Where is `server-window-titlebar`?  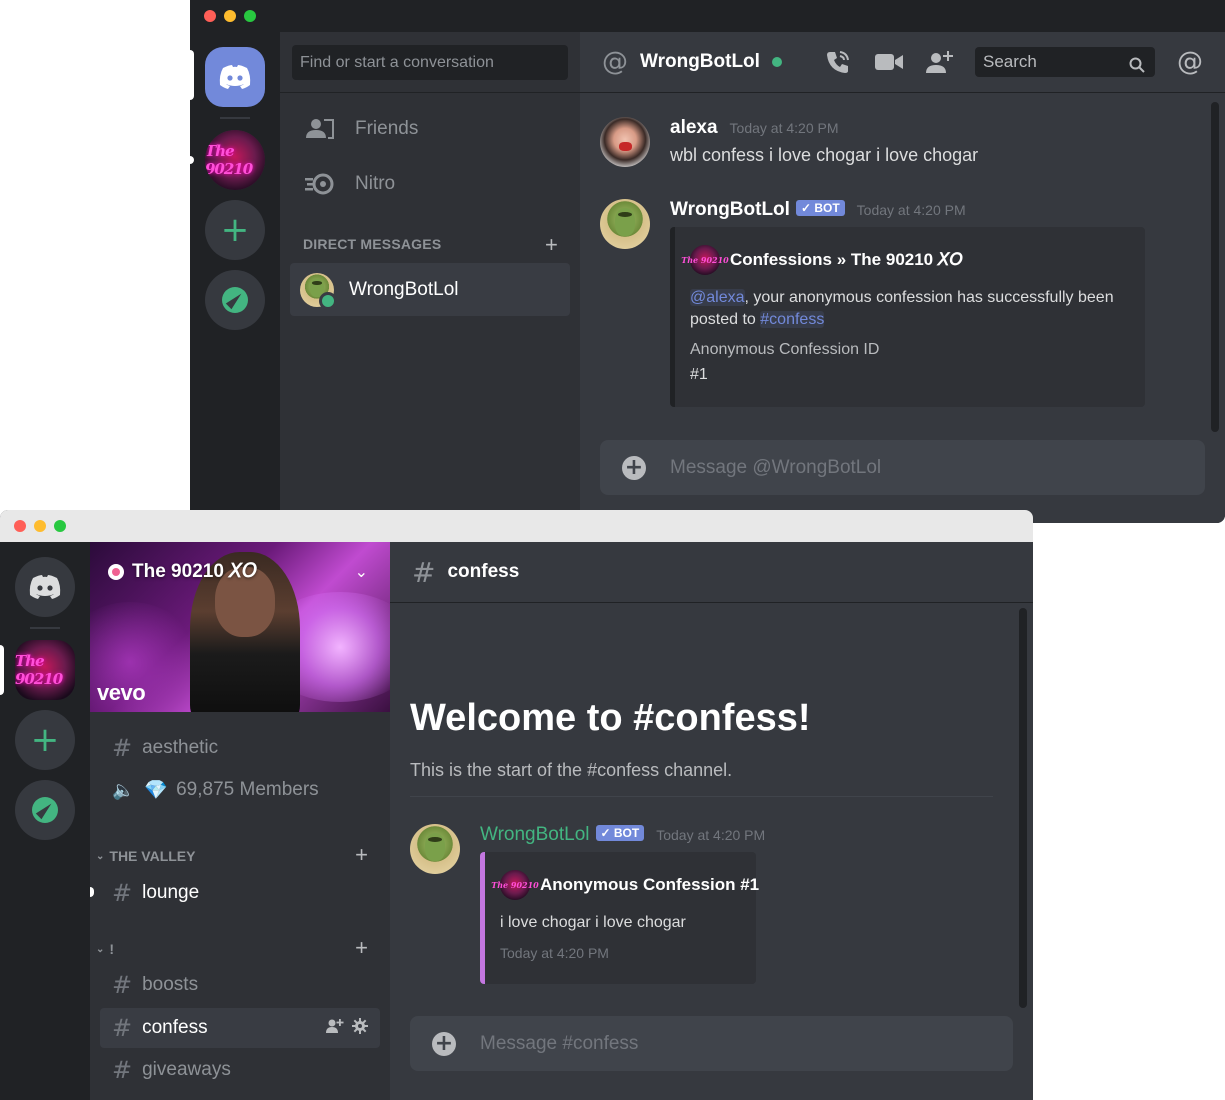 server-window-titlebar is located at coordinates (516, 526).